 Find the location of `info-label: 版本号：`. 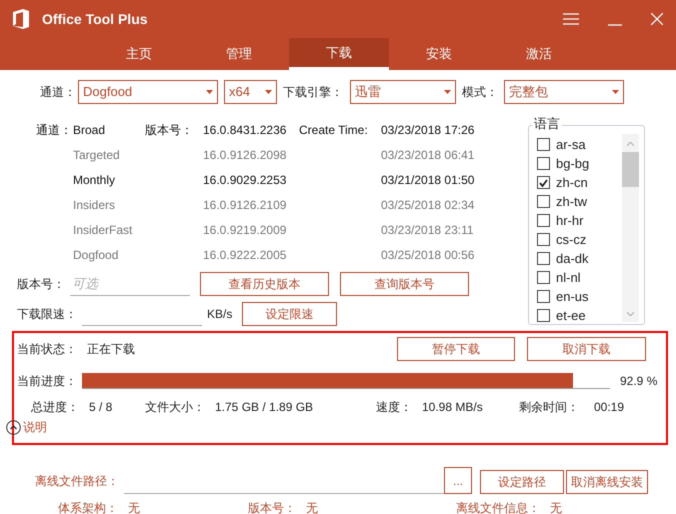

info-label: 版本号： is located at coordinates (272, 507).